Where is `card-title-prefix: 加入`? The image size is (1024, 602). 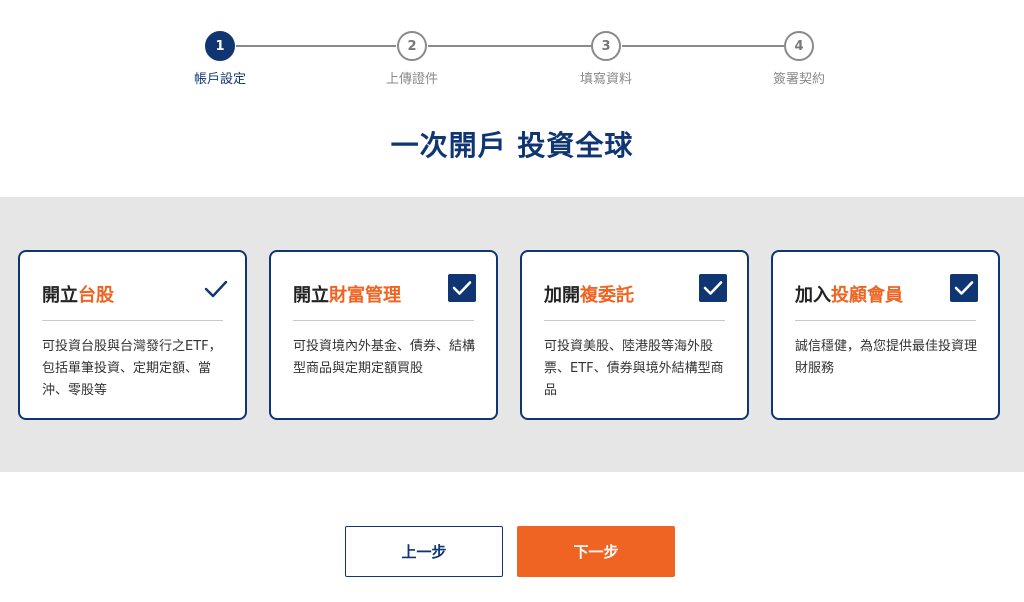 card-title-prefix: 加入 is located at coordinates (813, 295).